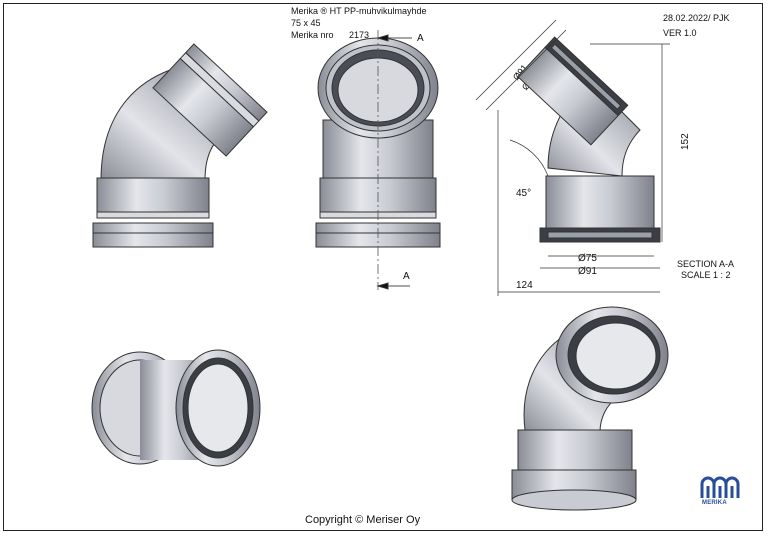 Image resolution: width=768 pixels, height=536 pixels. Describe the element at coordinates (524, 193) in the screenshot. I see `dim-angle: 45°` at that location.